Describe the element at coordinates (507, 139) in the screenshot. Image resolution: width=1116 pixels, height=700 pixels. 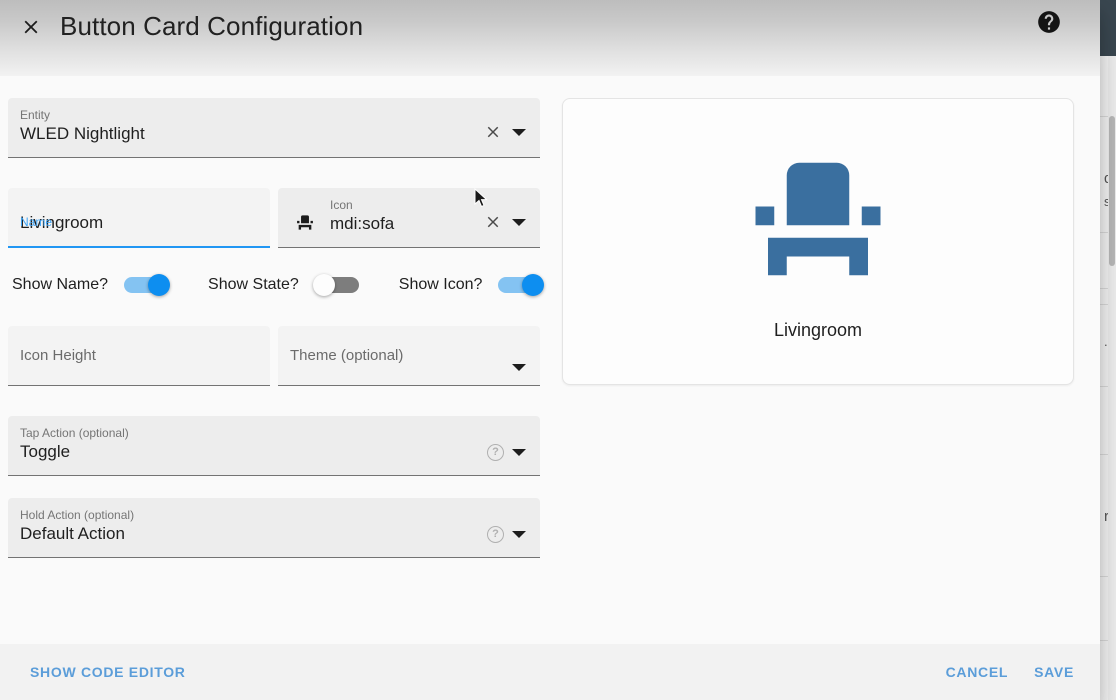
I see `entity-field-trailing` at that location.